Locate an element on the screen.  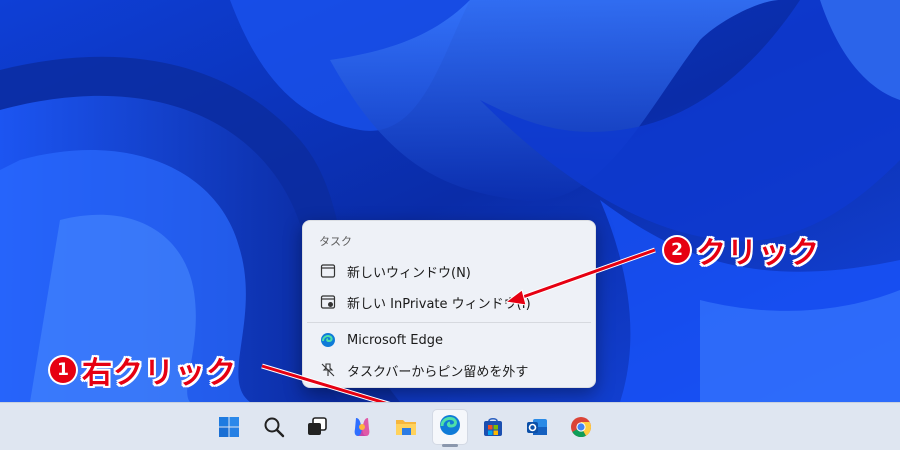
menu-item-label: タスクバーからピン留めを外す is located at coordinates (438, 372).